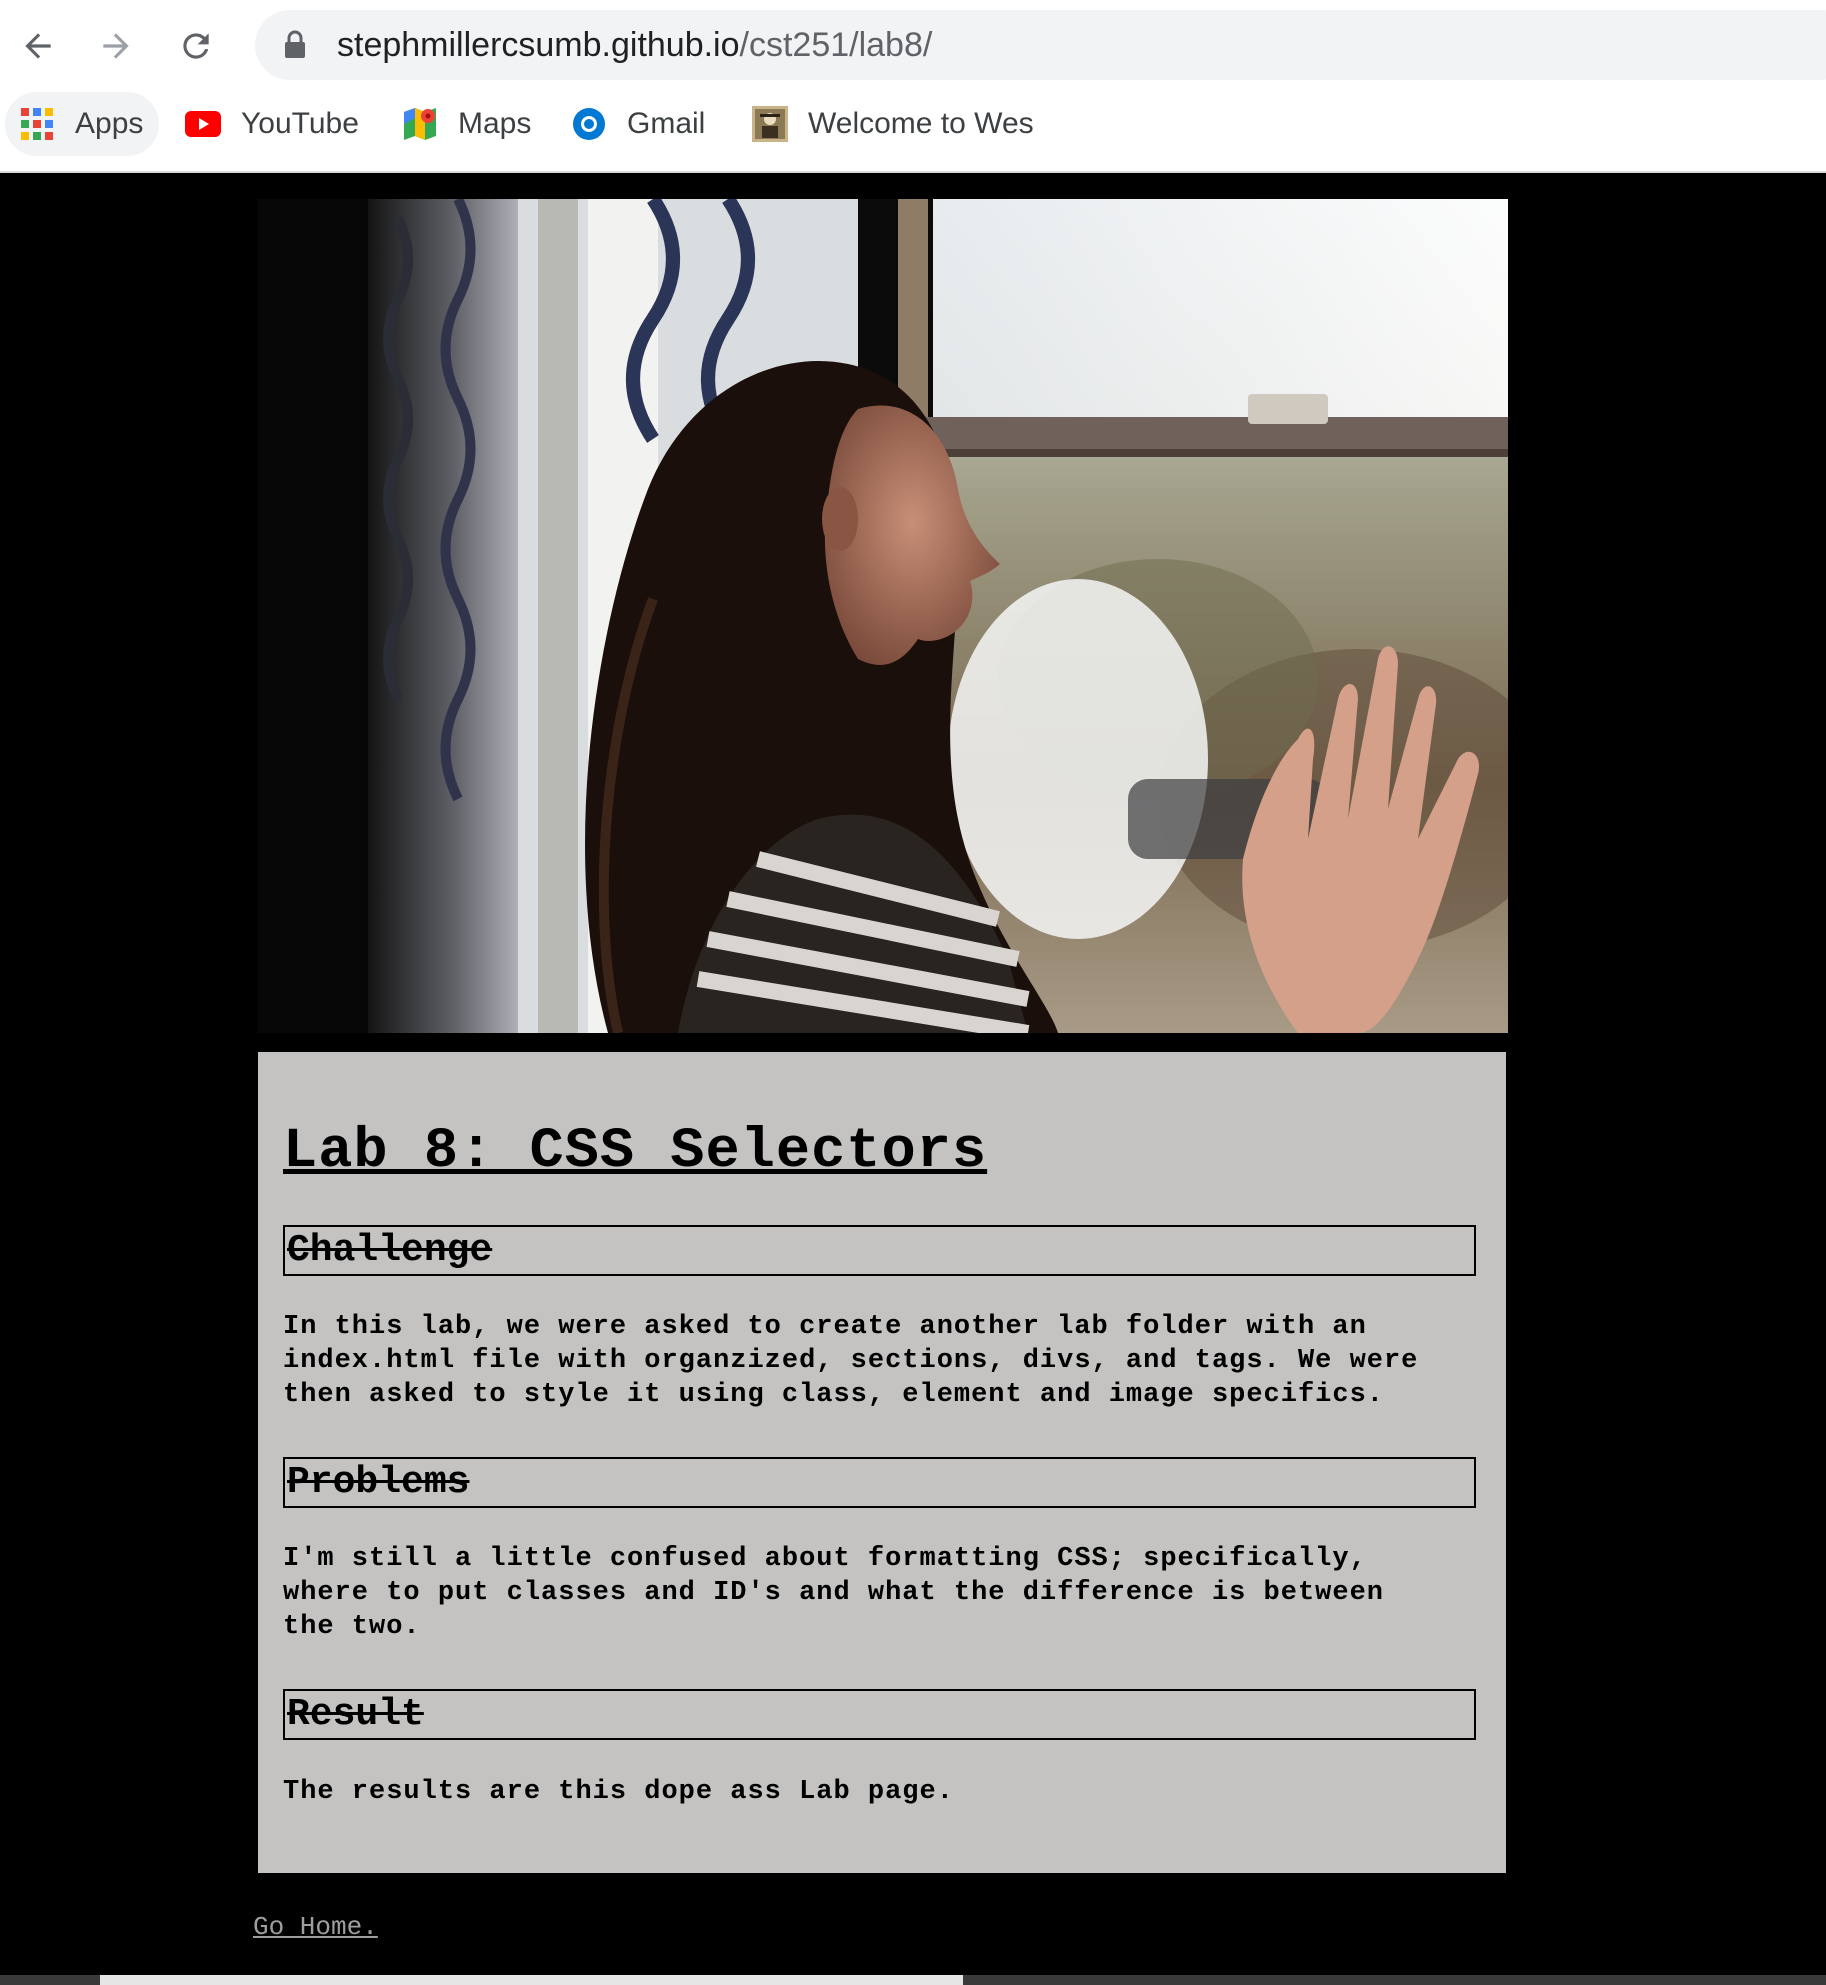 The height and width of the screenshot is (1985, 1826). Describe the element at coordinates (879, 1714) in the screenshot. I see `section-heading-result: Result` at that location.